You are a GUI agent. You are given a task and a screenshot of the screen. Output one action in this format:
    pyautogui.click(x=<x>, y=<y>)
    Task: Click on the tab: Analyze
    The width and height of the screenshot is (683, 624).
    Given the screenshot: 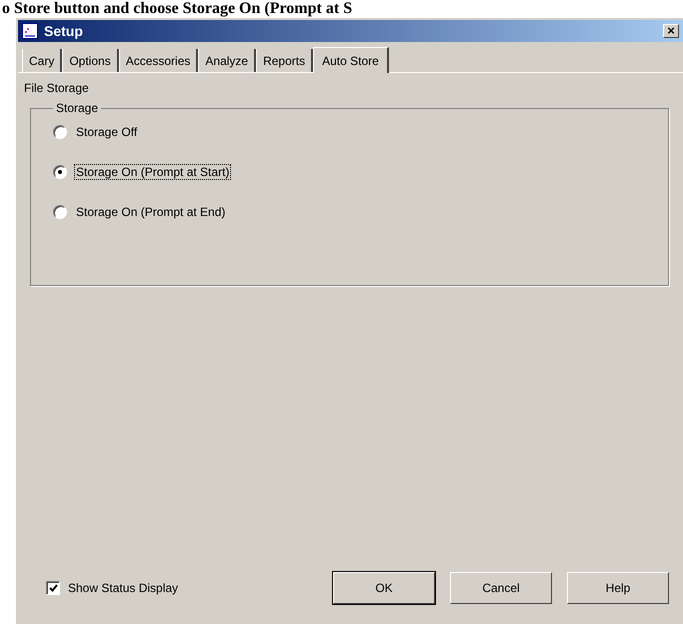 What is the action you would take?
    pyautogui.click(x=227, y=60)
    